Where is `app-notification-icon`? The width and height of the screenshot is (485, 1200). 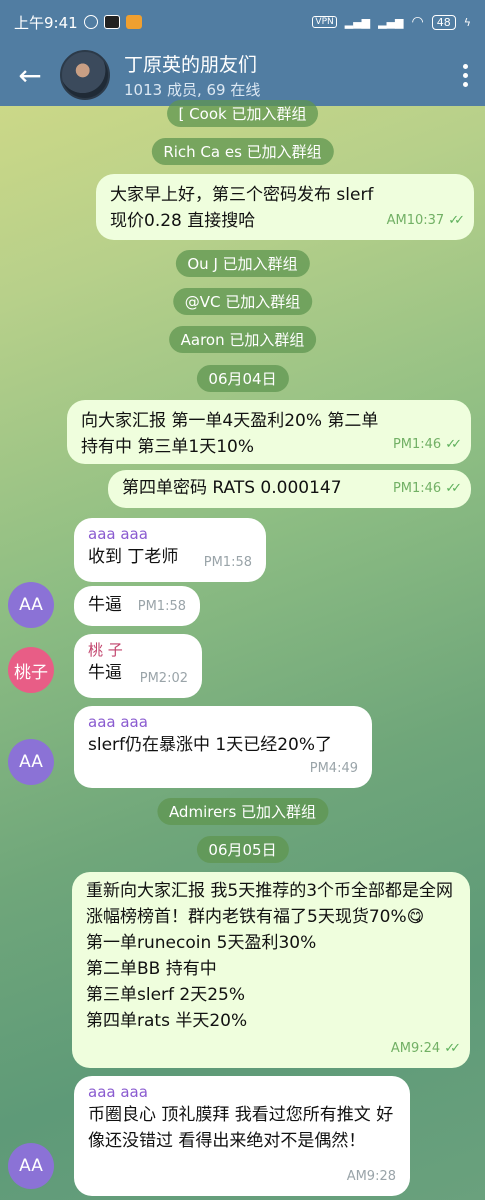
app-notification-icon is located at coordinates (111, 22).